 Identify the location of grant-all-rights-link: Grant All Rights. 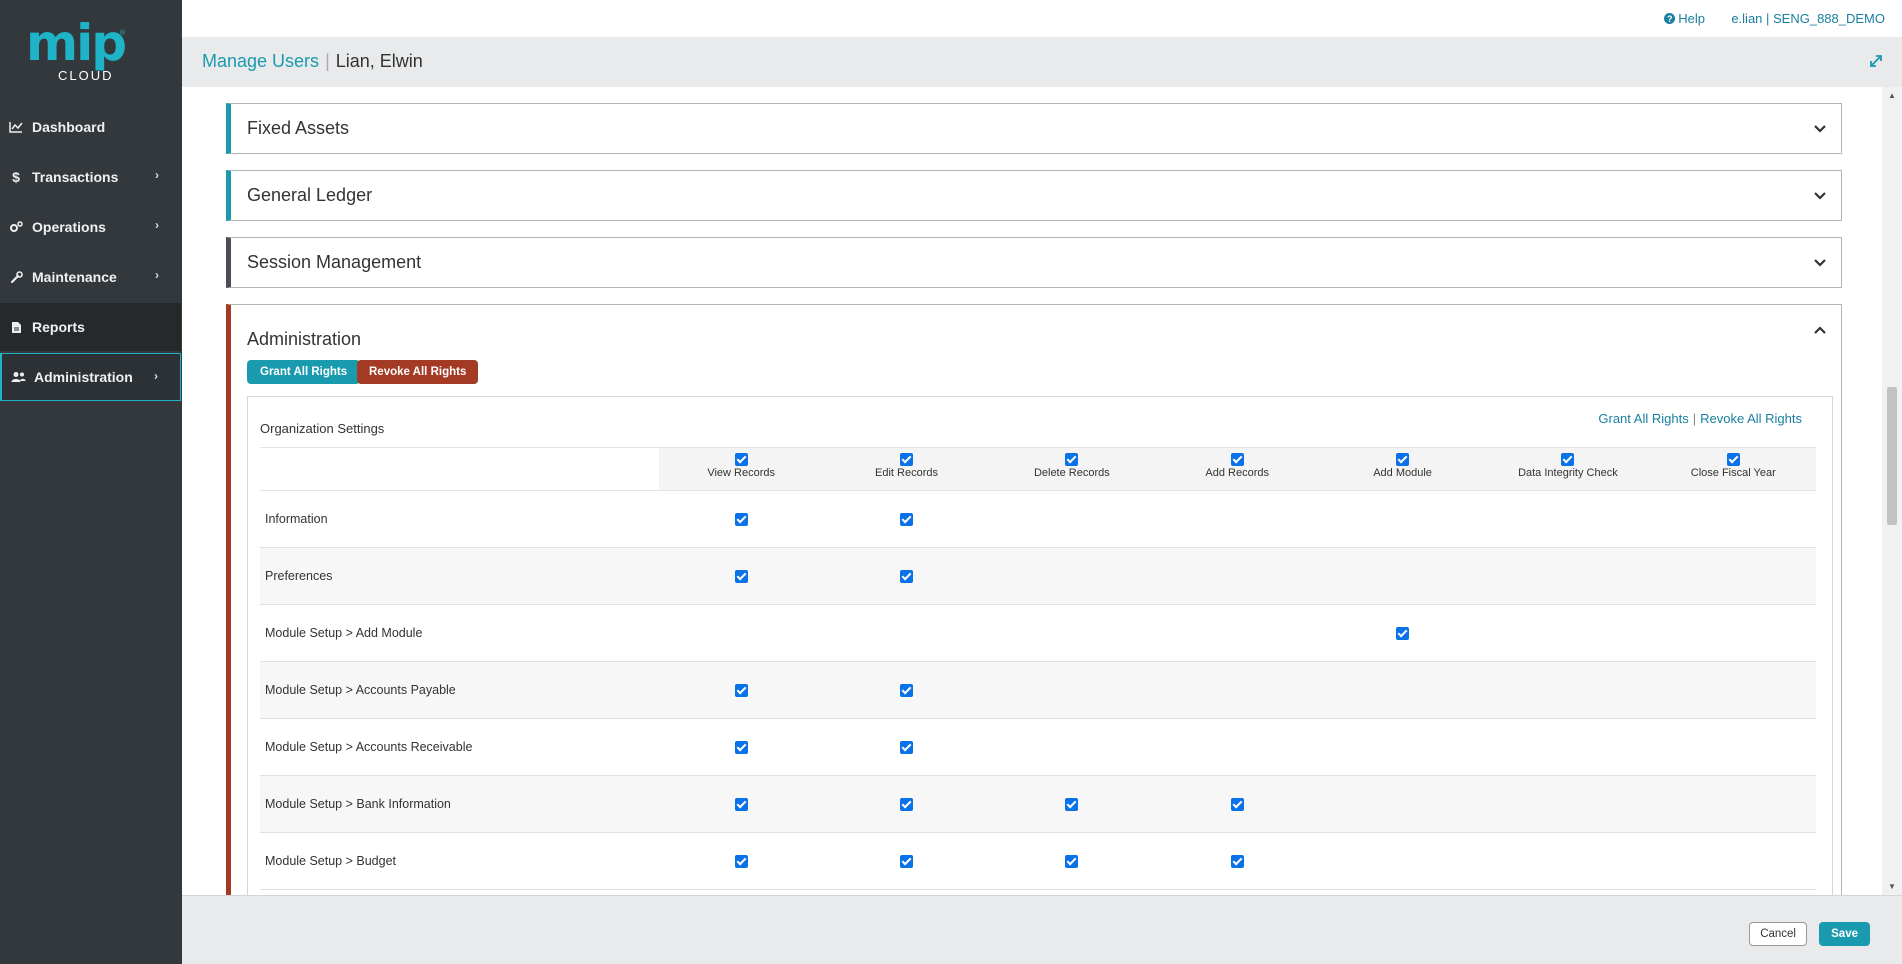
(1643, 418).